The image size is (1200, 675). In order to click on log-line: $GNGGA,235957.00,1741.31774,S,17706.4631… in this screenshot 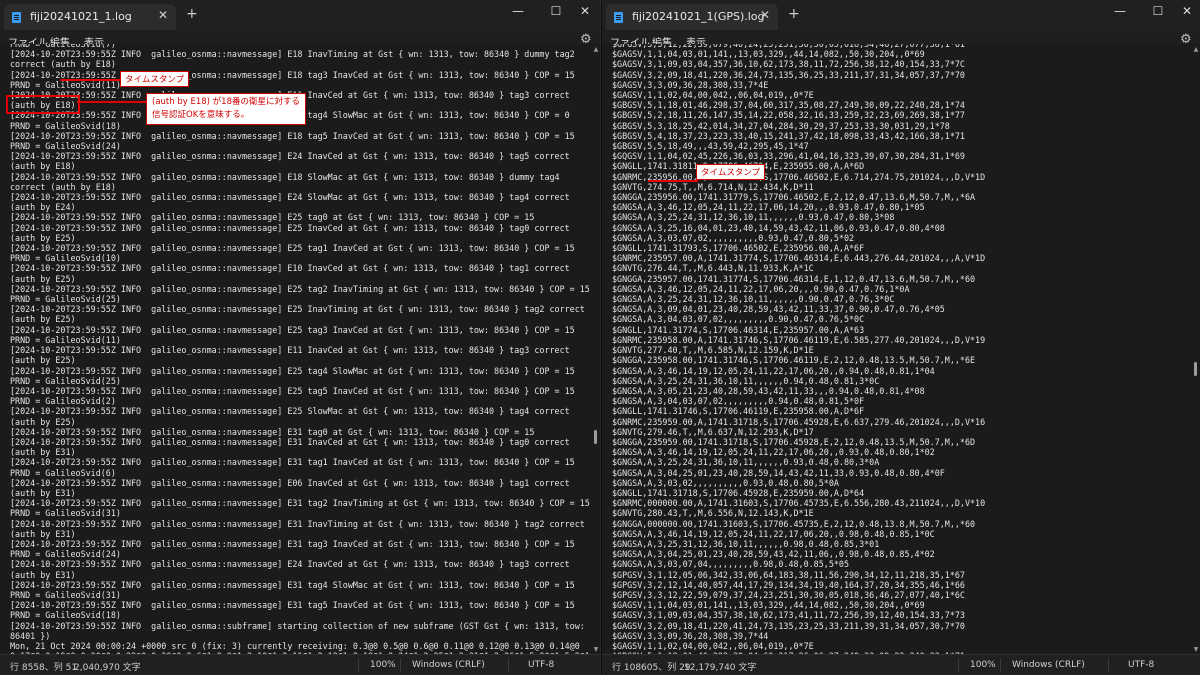, I will do `click(794, 278)`.